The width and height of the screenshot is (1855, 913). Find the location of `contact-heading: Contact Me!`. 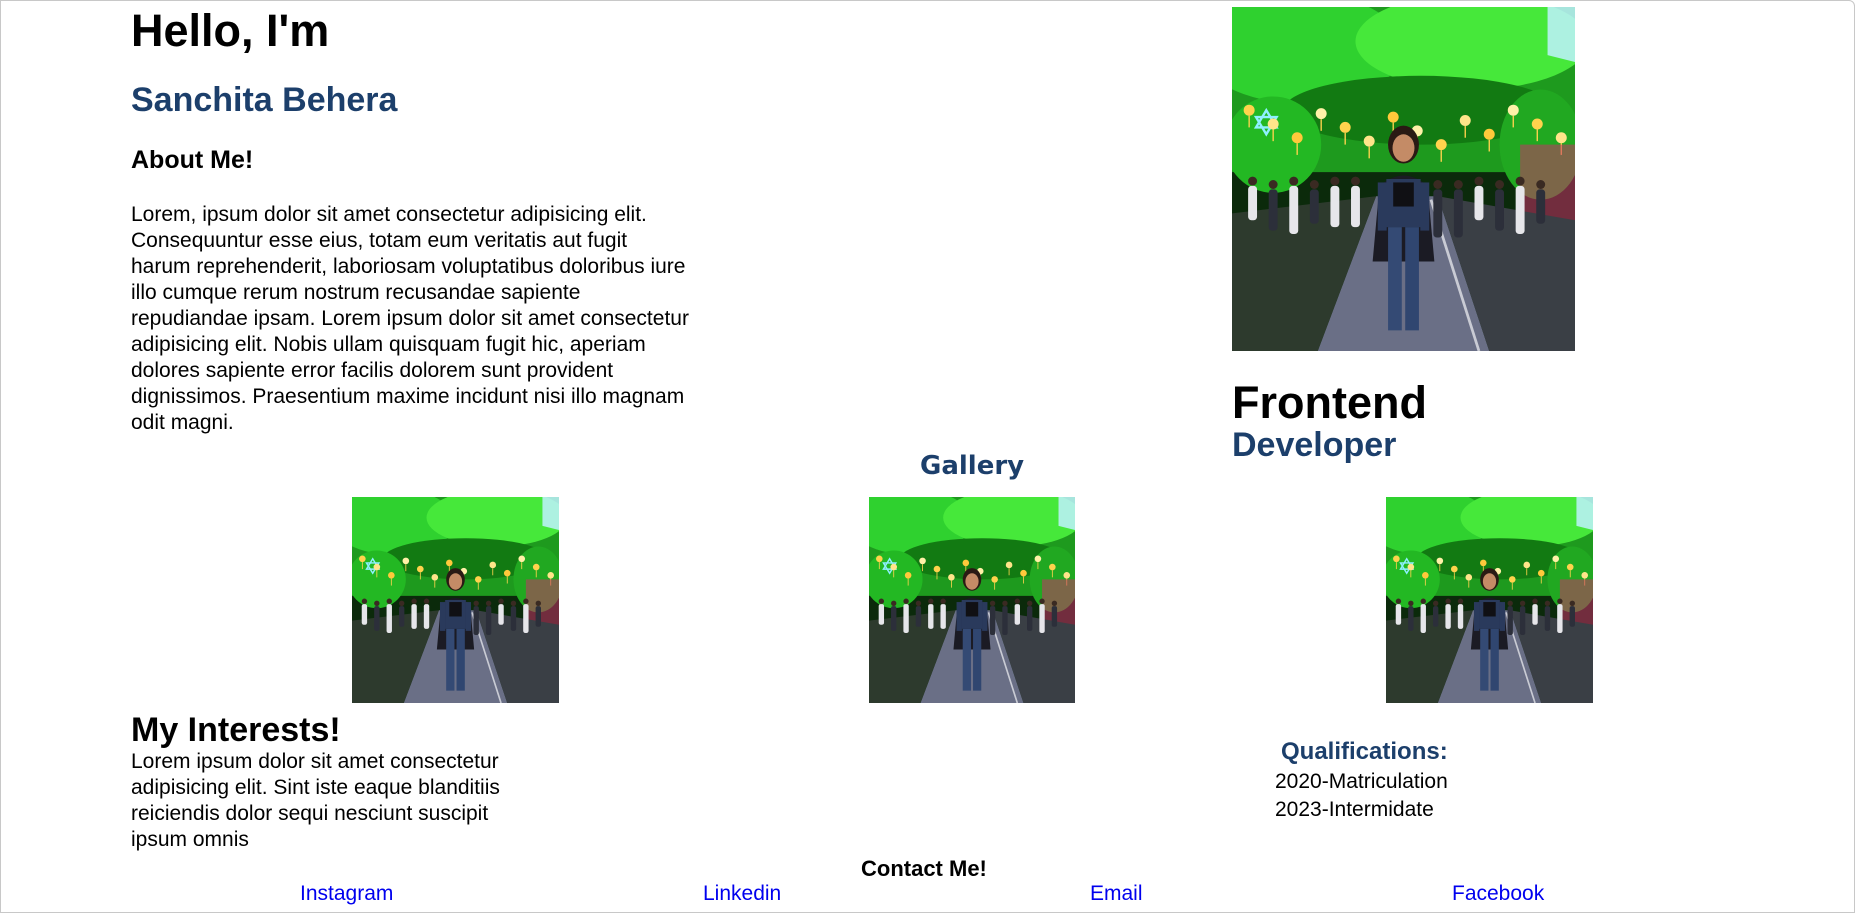

contact-heading: Contact Me! is located at coordinates (924, 868).